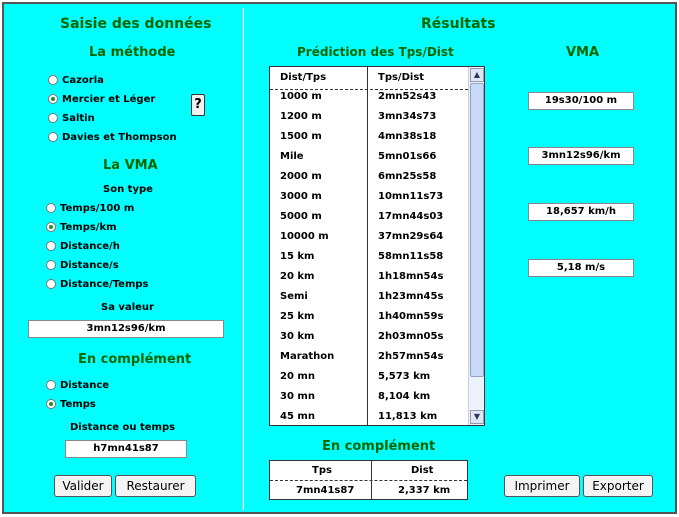 Image resolution: width=679 pixels, height=517 pixels. Describe the element at coordinates (325, 490) in the screenshot. I see `comp-value-tps: 7mn41s87` at that location.